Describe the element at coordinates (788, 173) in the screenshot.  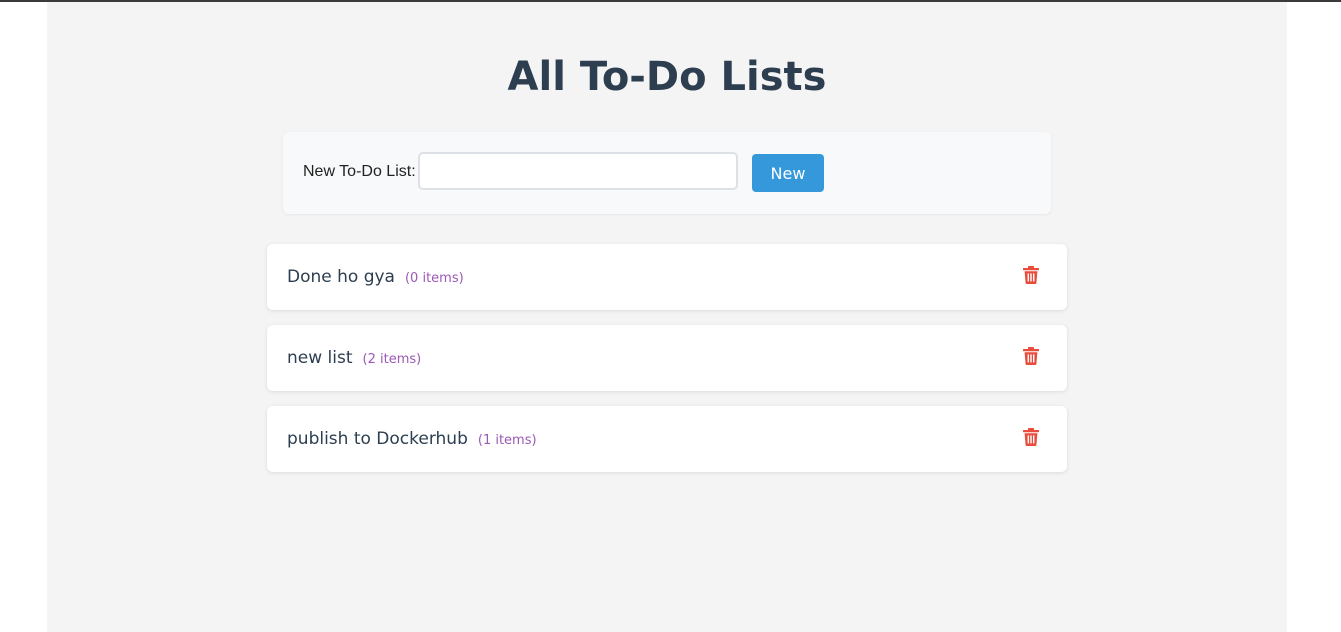
I see `new-list-button: New` at that location.